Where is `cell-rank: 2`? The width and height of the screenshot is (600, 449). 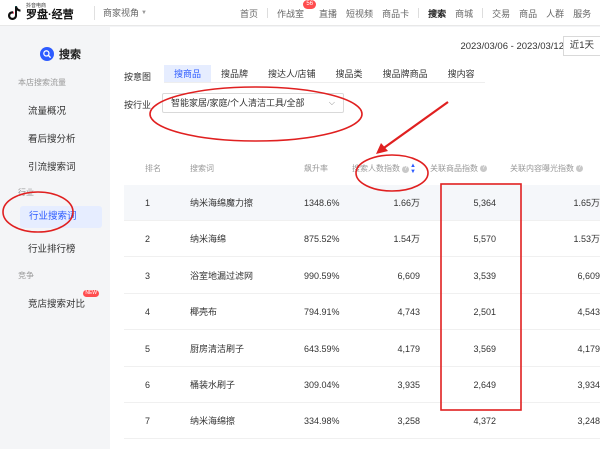
cell-rank: 2 is located at coordinates (148, 239).